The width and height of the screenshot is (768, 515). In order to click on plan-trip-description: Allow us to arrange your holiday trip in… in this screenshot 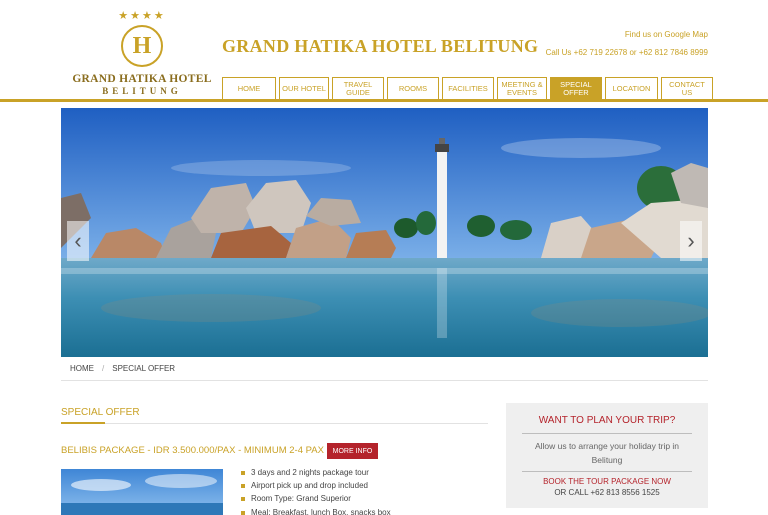, I will do `click(607, 453)`.